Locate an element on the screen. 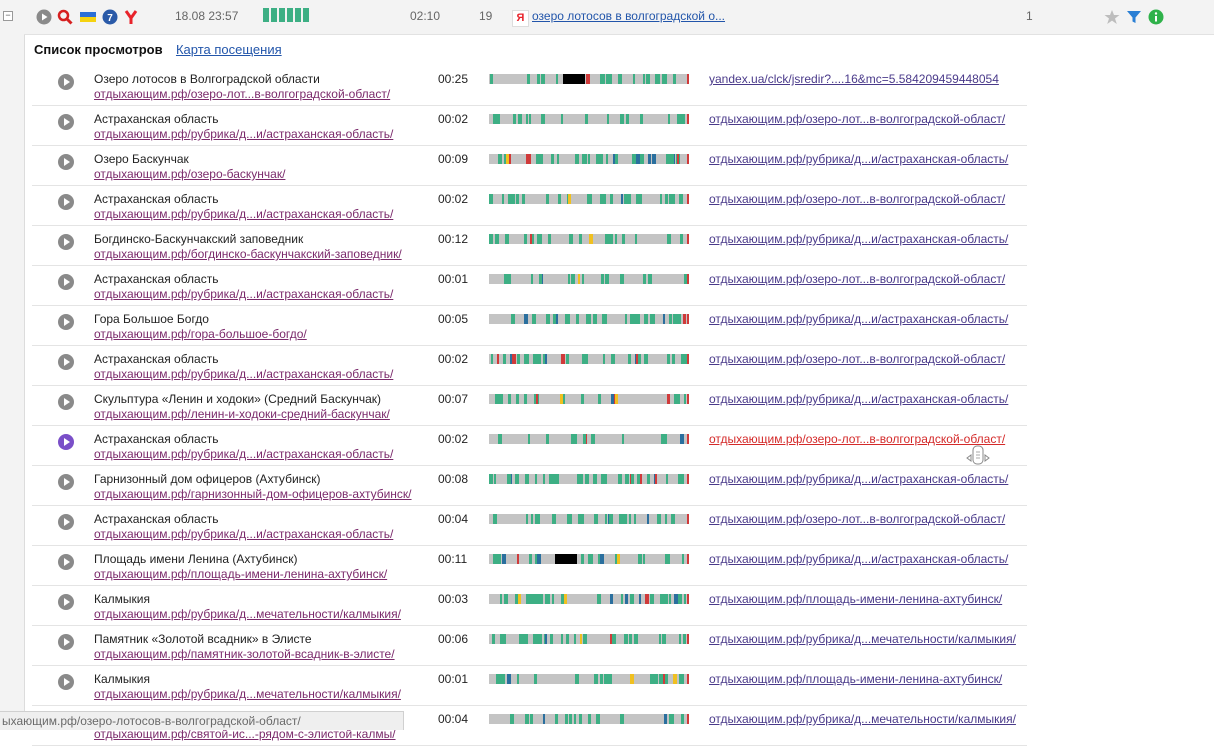 The height and width of the screenshot is (746, 1214). star-icon is located at coordinates (1112, 17).